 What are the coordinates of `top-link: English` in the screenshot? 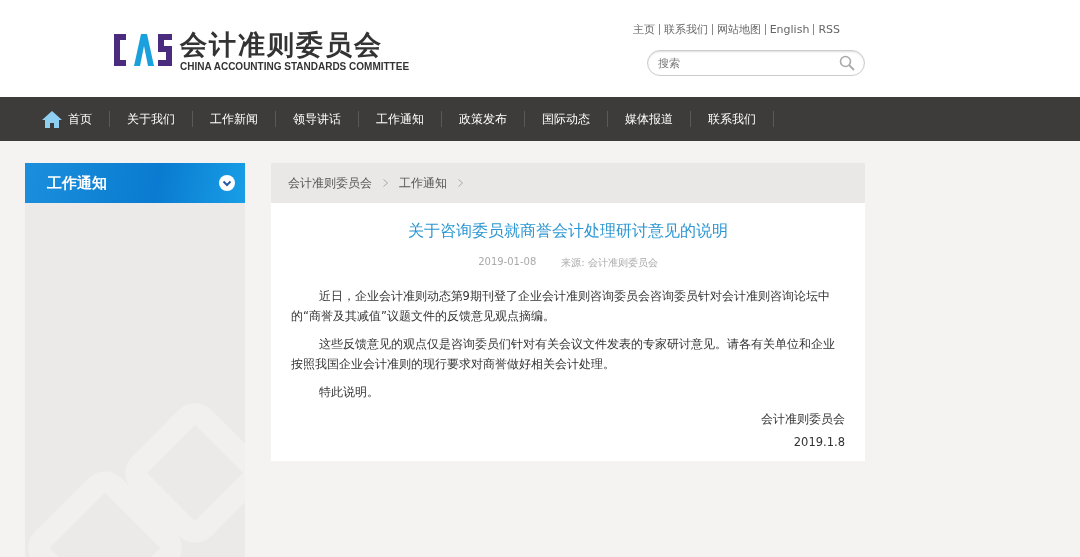 It's located at (789, 29).